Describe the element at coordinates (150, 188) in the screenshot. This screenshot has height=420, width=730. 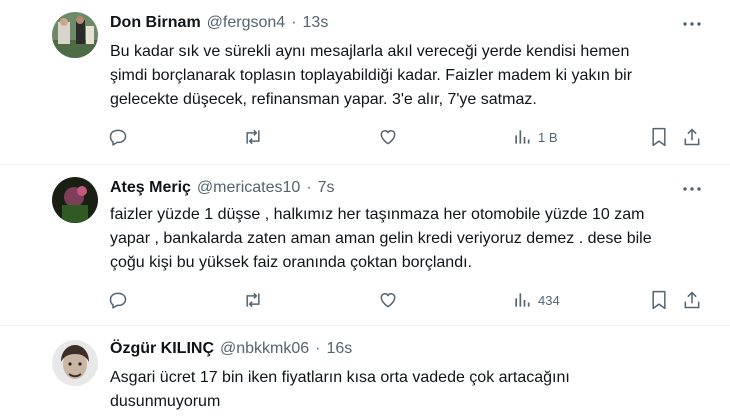
I see `author-name: Ateş Meriç` at that location.